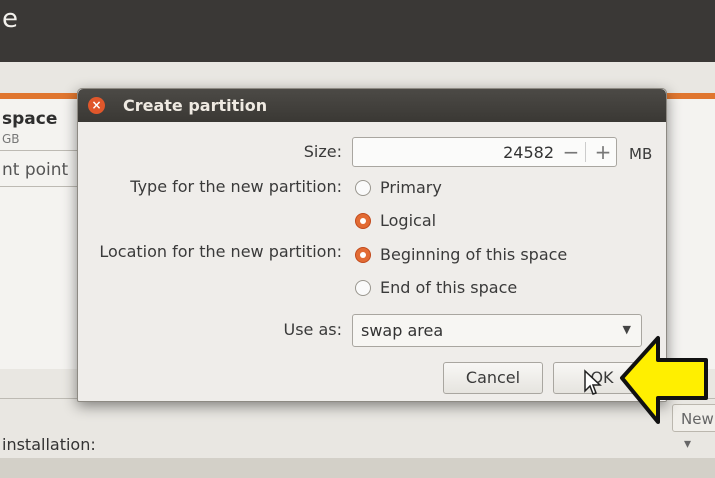 Image resolution: width=715 pixels, height=478 pixels. What do you see at coordinates (195, 105) in the screenshot?
I see `dialog-title: Create partition` at bounding box center [195, 105].